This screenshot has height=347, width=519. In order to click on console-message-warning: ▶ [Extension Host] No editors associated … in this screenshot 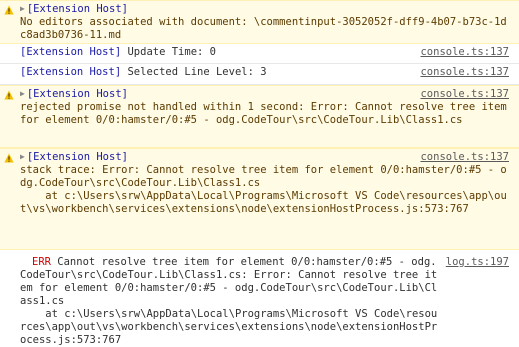, I will do `click(259, 22)`.